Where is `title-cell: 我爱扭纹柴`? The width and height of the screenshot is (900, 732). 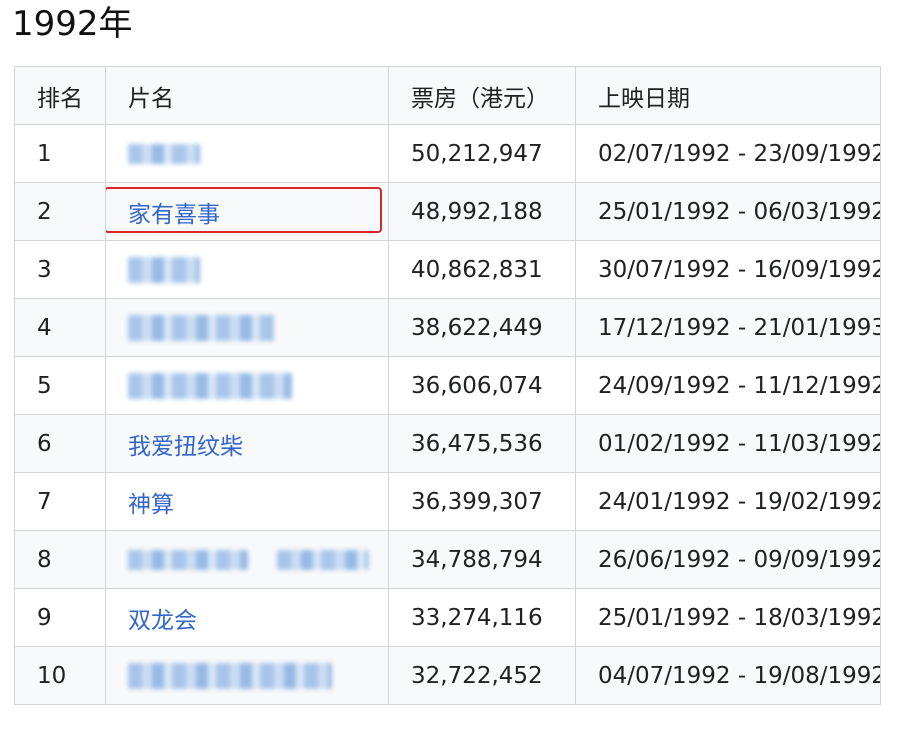 title-cell: 我爱扭纹柴 is located at coordinates (247, 443).